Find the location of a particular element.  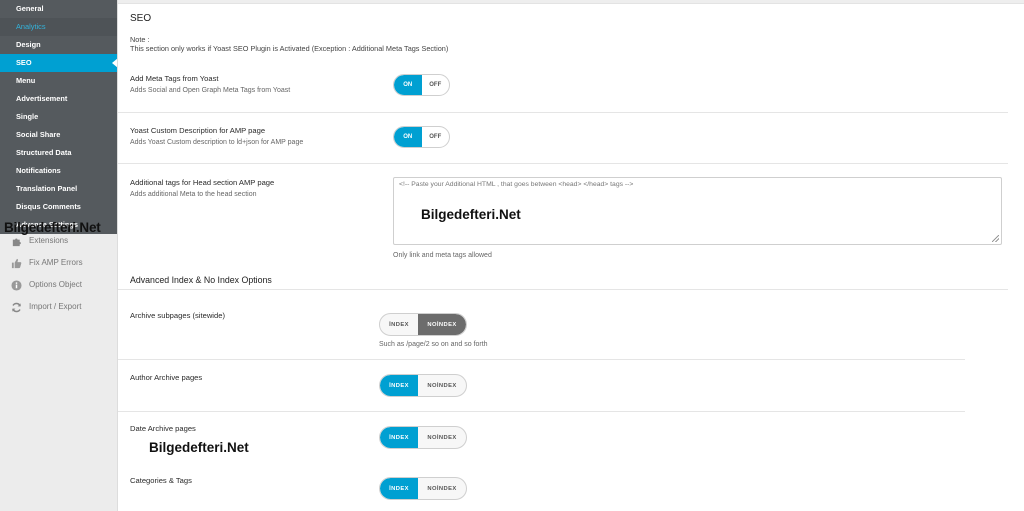

index-option-help: Such as /page/2 so on and so forth is located at coordinates (433, 344).